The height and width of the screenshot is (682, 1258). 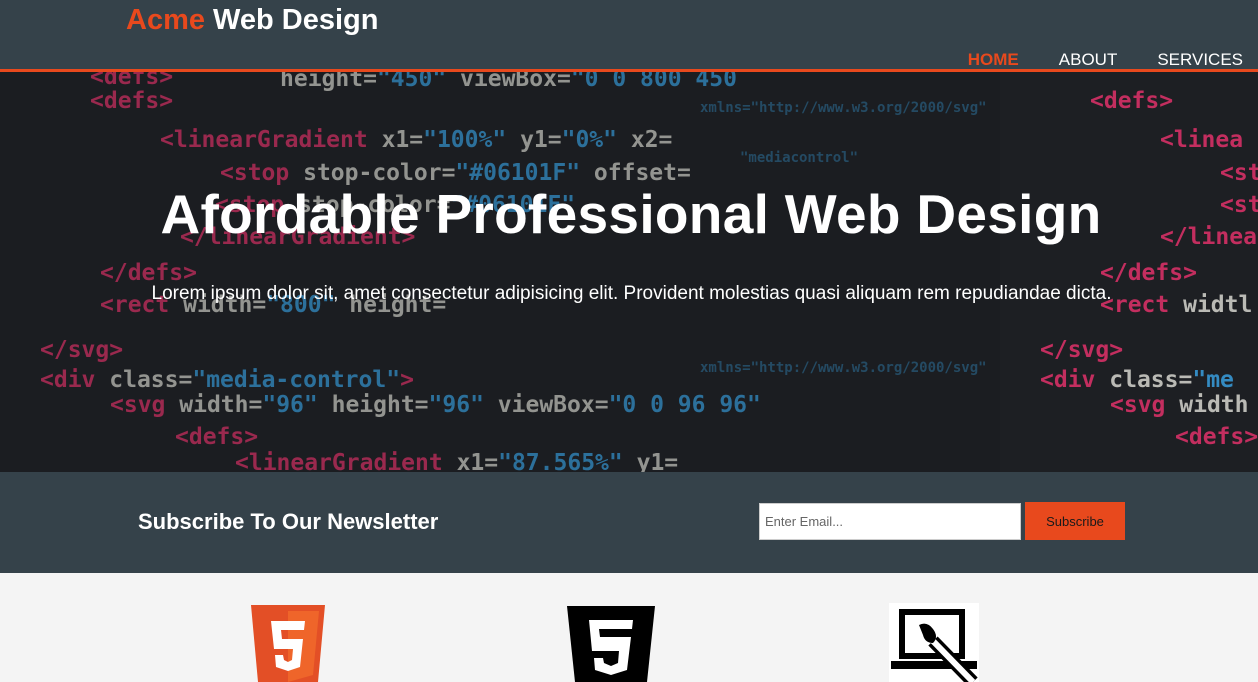 I want to click on nav-item-home: Home, so click(x=993, y=60).